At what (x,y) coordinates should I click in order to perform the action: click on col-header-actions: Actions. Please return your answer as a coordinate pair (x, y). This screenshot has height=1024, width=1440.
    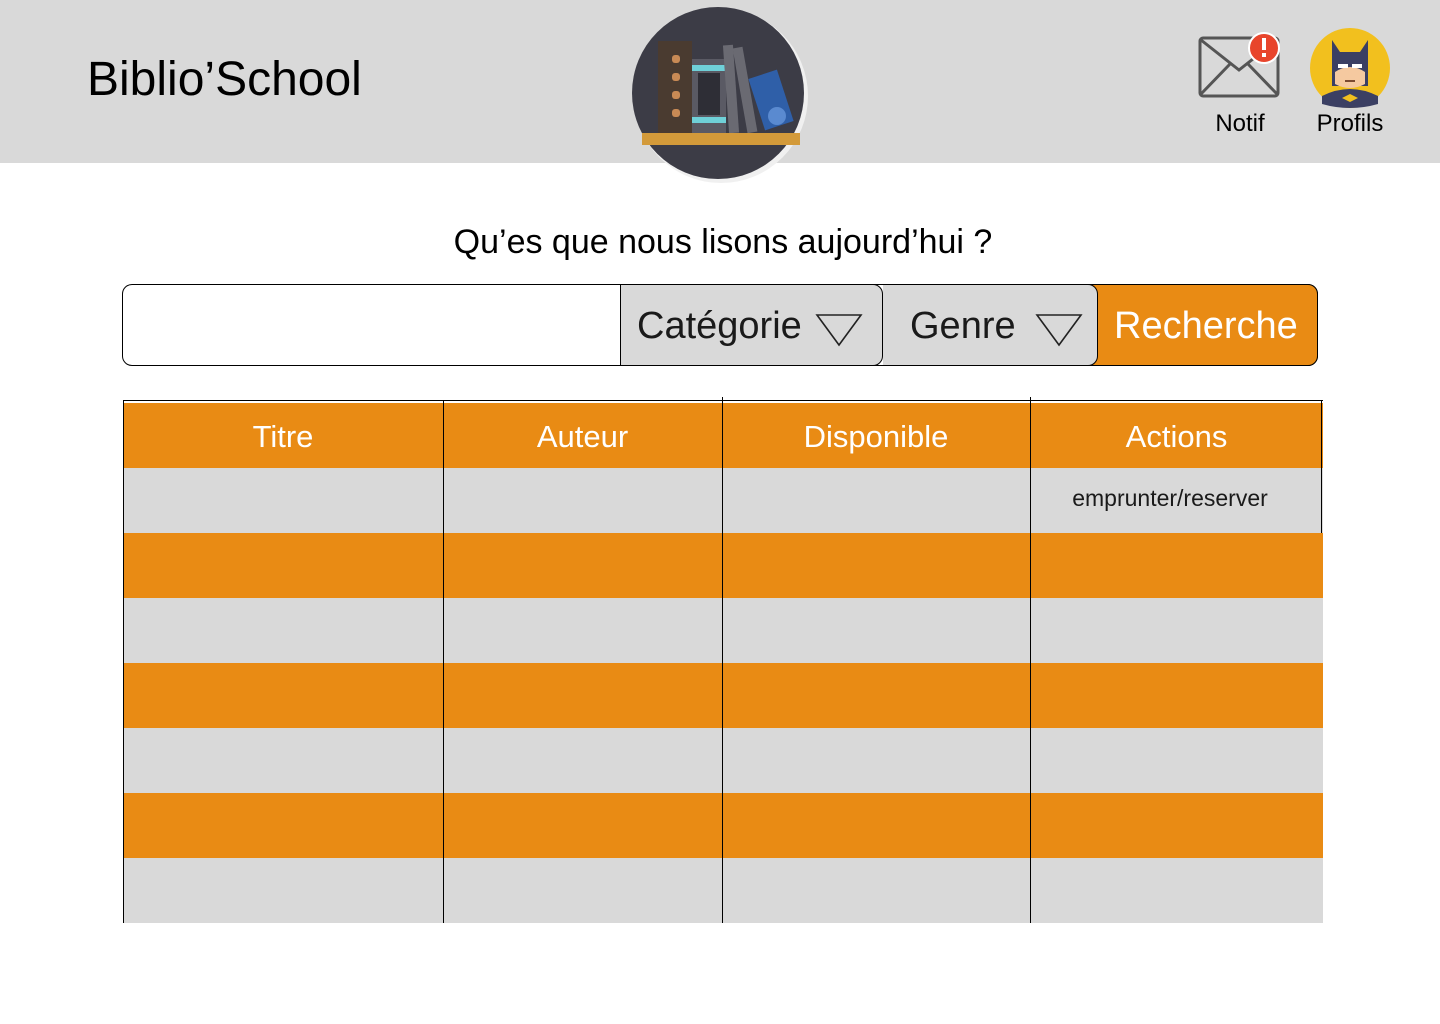
    Looking at the image, I should click on (1176, 435).